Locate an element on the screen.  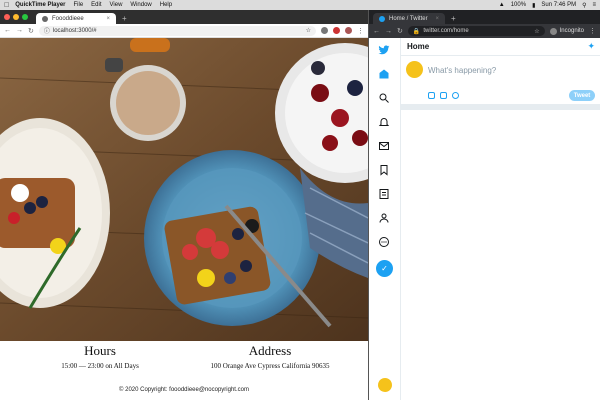
tab-title: Home / Twitter is located at coordinates (408, 18).